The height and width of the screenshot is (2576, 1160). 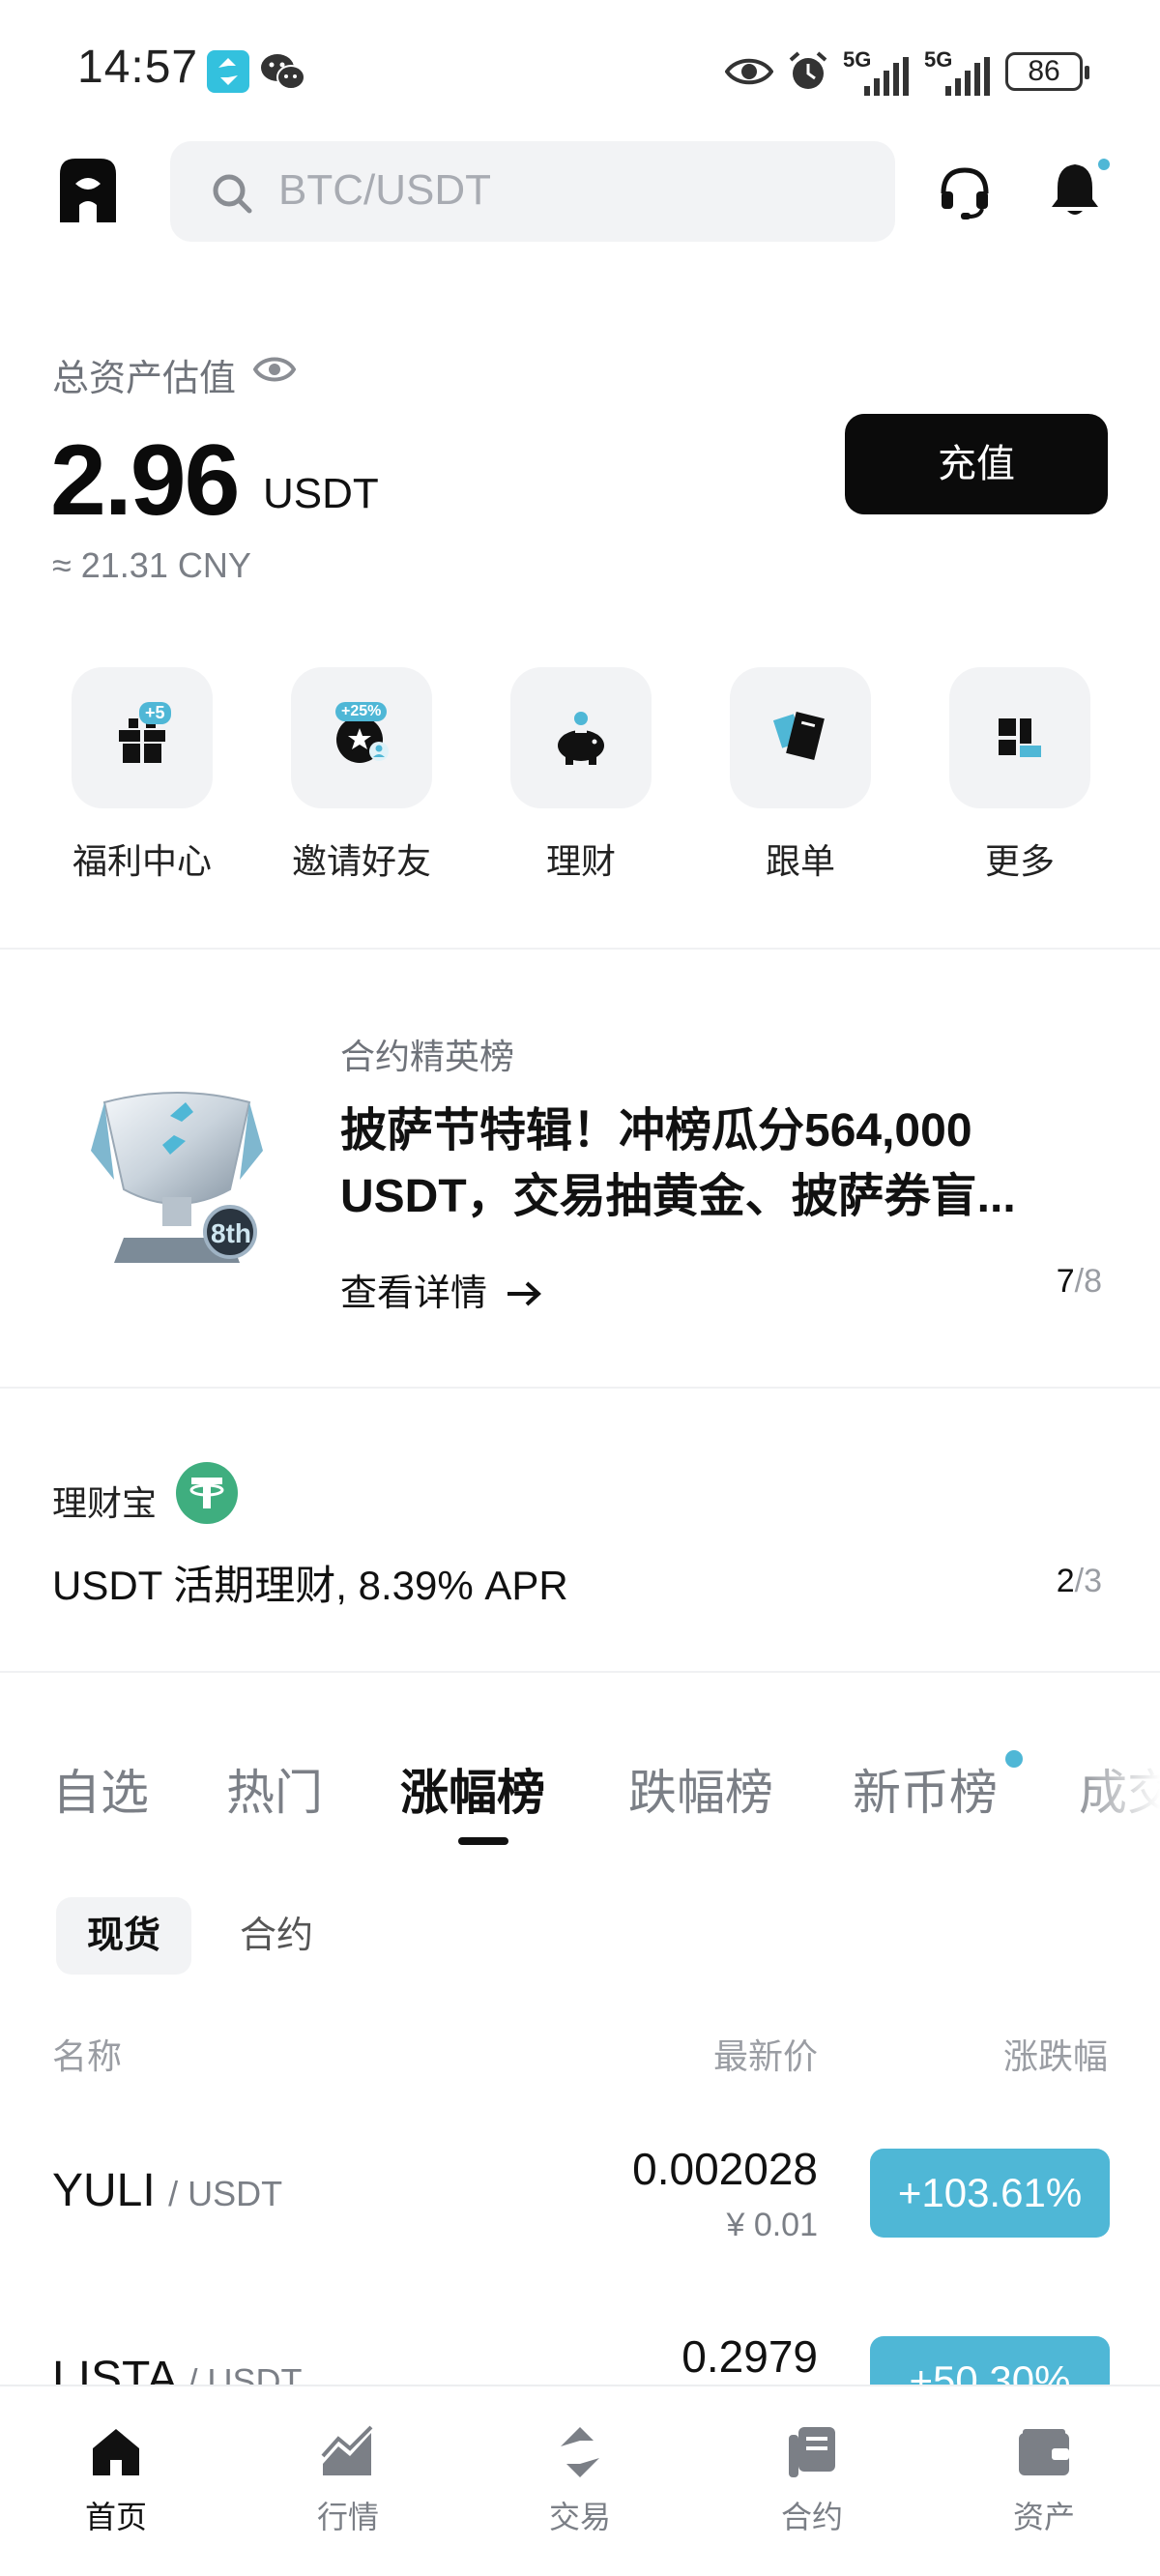 What do you see at coordinates (1044, 2481) in the screenshot?
I see `nav-assets: 资产` at bounding box center [1044, 2481].